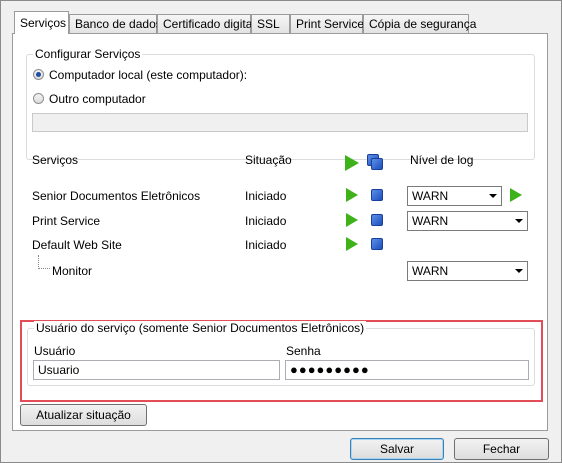 The height and width of the screenshot is (463, 562). I want to click on log-level-print-select: WARN, so click(467, 221).